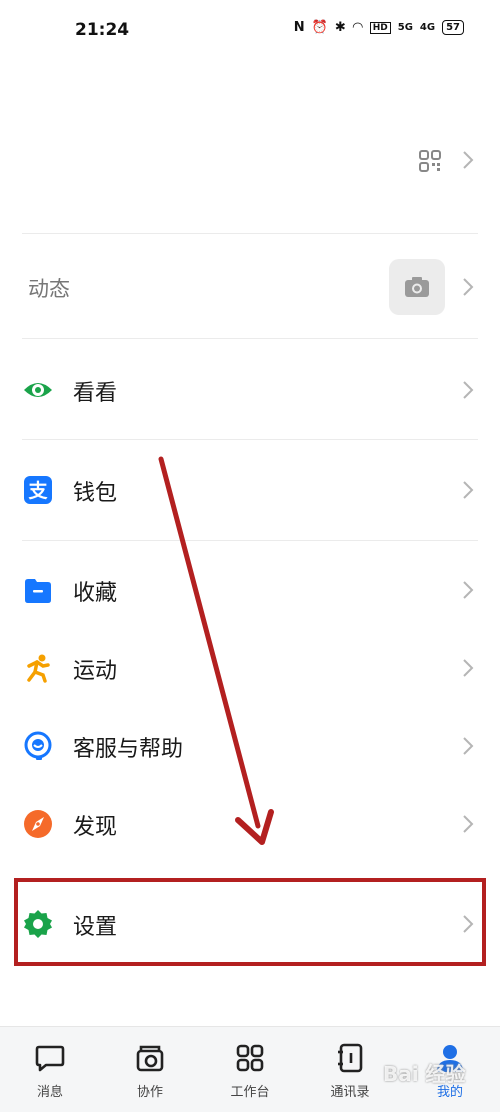  What do you see at coordinates (128, 749) in the screenshot?
I see `menu-item-label: 客服与帮助` at bounding box center [128, 749].